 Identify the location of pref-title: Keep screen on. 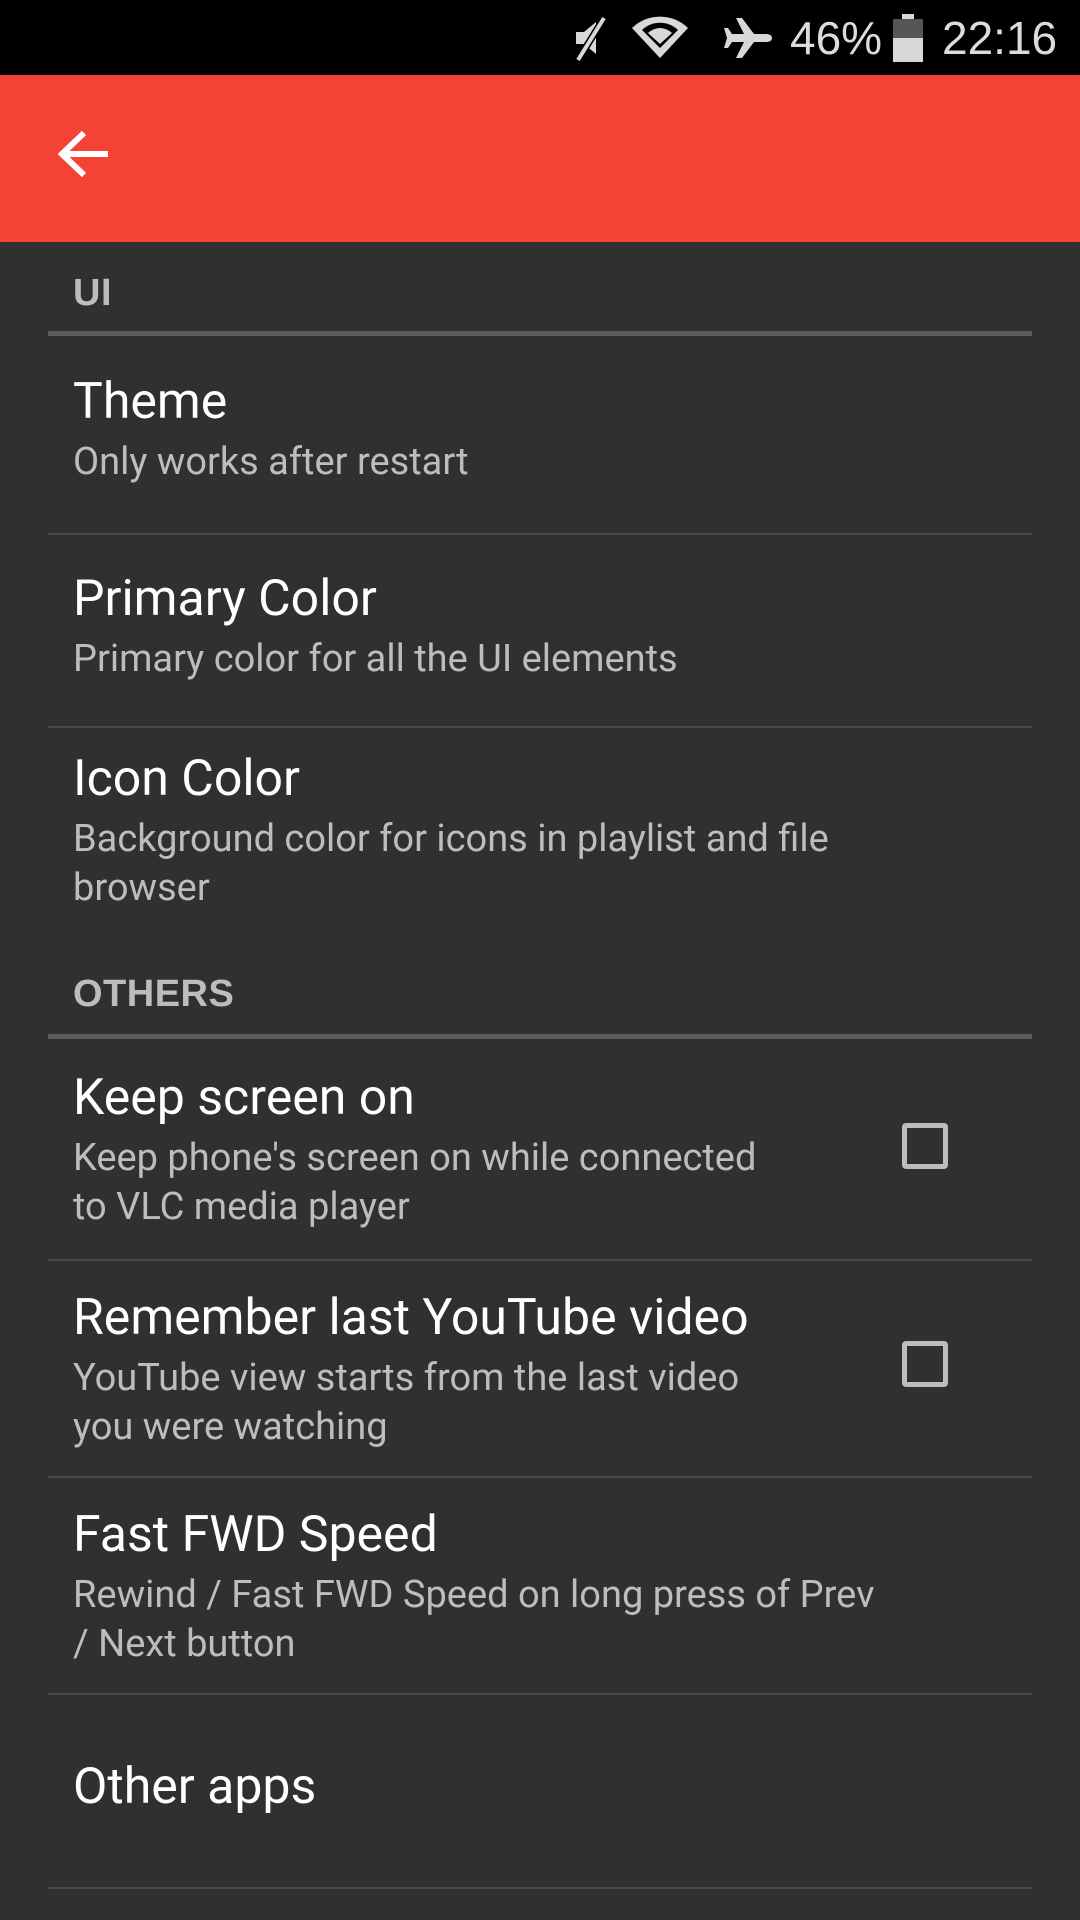
(244, 1098).